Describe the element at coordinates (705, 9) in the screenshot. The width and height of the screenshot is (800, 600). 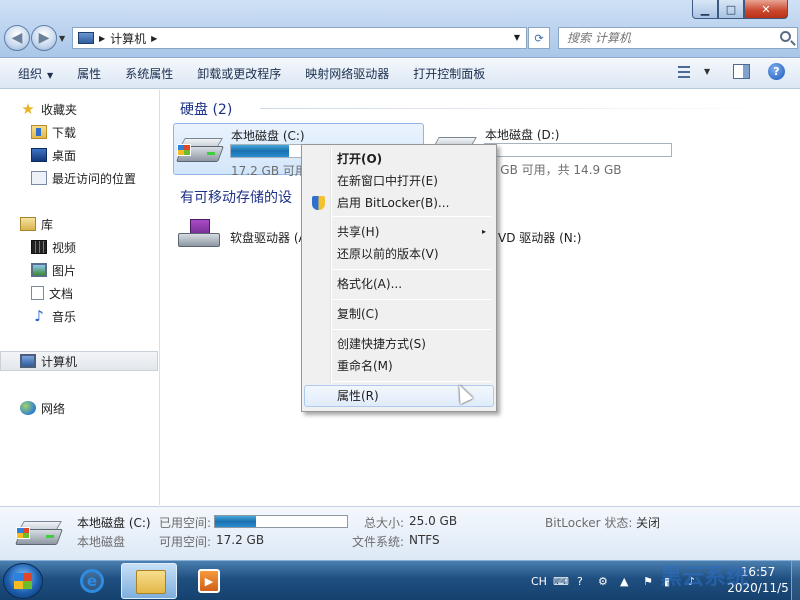
I see `minimize-button: ▁` at that location.